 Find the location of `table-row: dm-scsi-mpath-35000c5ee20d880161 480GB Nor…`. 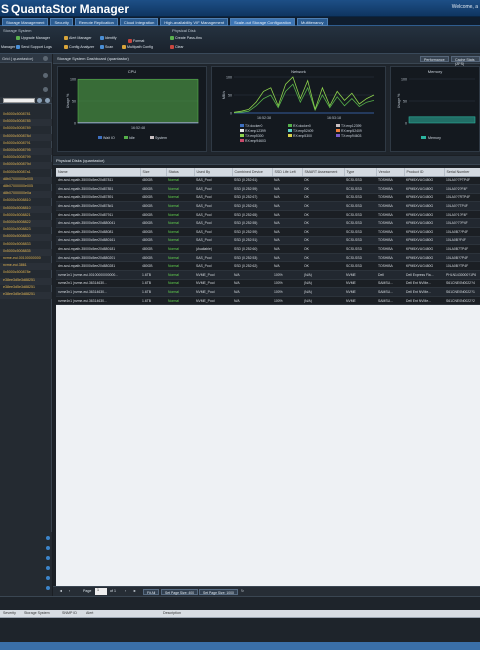

table-row: dm-scsi-mpath-35000c5ee20d880161 480GB Nor… is located at coordinates (268, 241).